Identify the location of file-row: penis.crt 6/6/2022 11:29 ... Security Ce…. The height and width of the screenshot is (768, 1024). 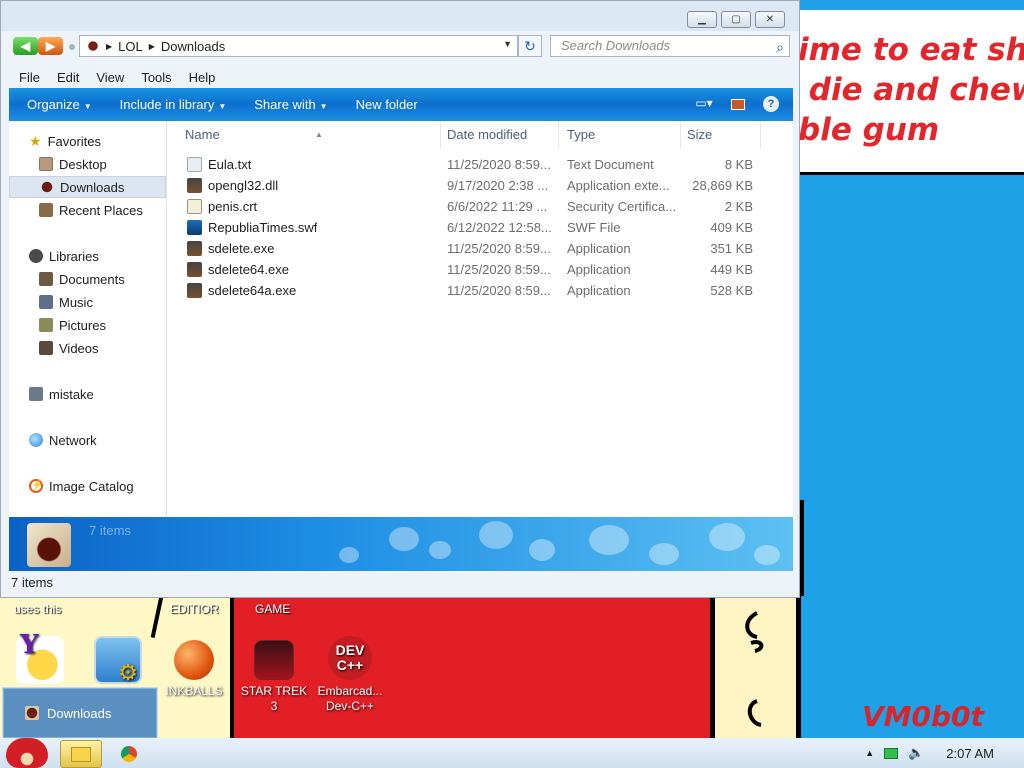
(477, 206).